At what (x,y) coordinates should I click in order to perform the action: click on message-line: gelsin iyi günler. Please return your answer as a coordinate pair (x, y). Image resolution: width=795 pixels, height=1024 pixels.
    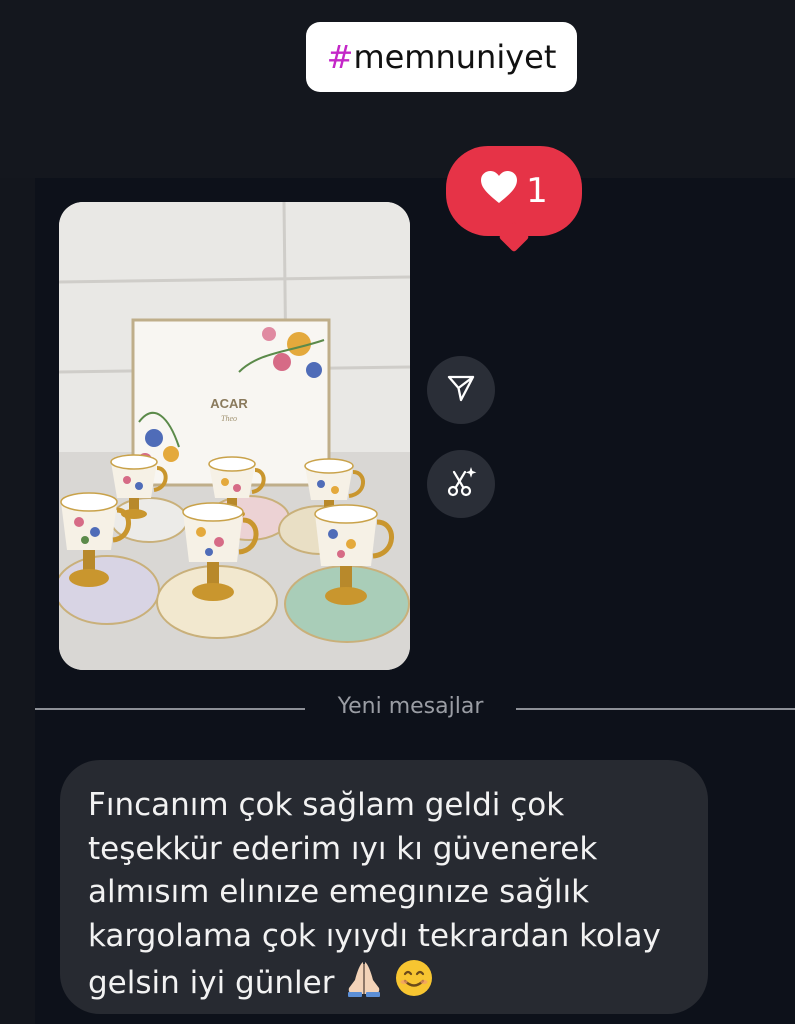
    Looking at the image, I should click on (211, 982).